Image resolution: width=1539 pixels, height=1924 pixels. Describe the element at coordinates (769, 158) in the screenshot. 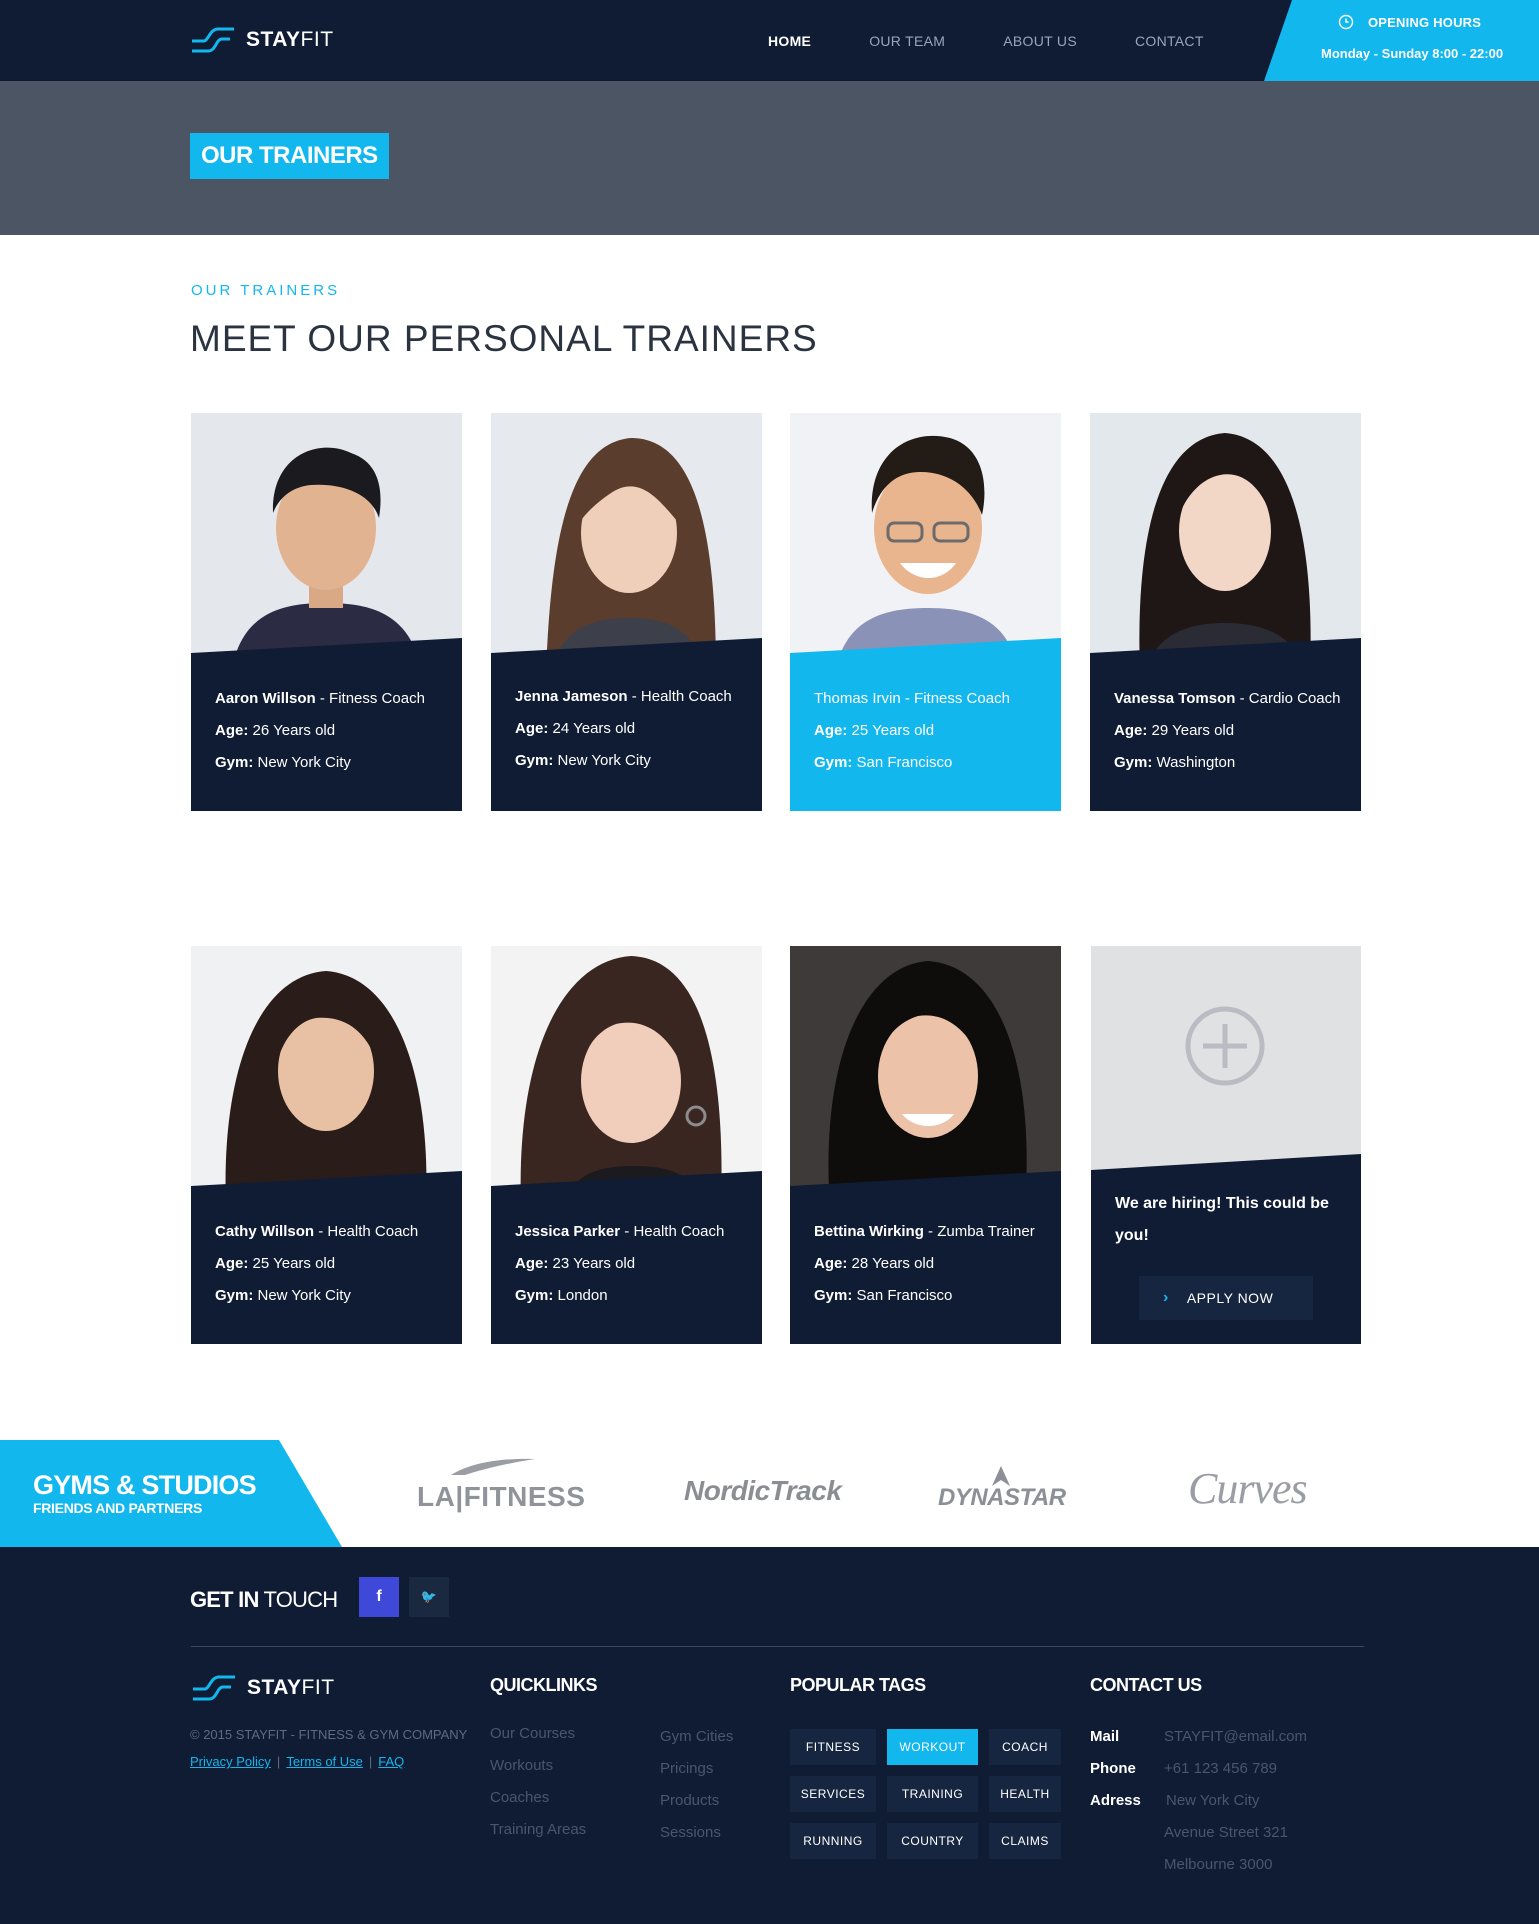

I see `page-banner: OUR TRAINERS` at that location.